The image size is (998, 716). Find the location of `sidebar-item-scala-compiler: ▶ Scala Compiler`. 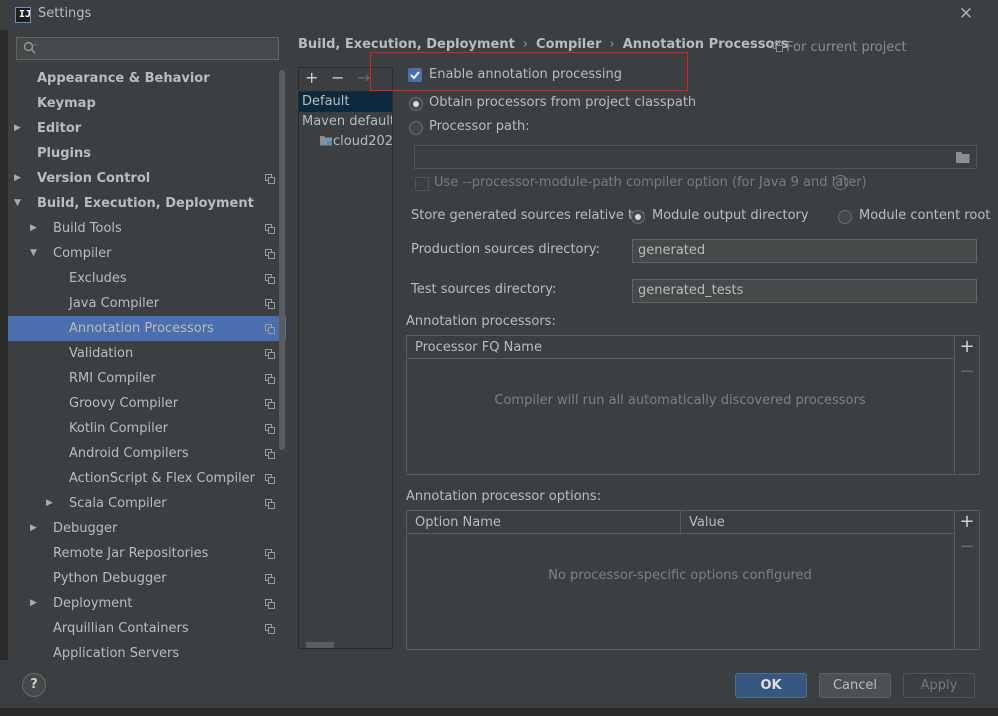

sidebar-item-scala-compiler: ▶ Scala Compiler is located at coordinates (143, 503).